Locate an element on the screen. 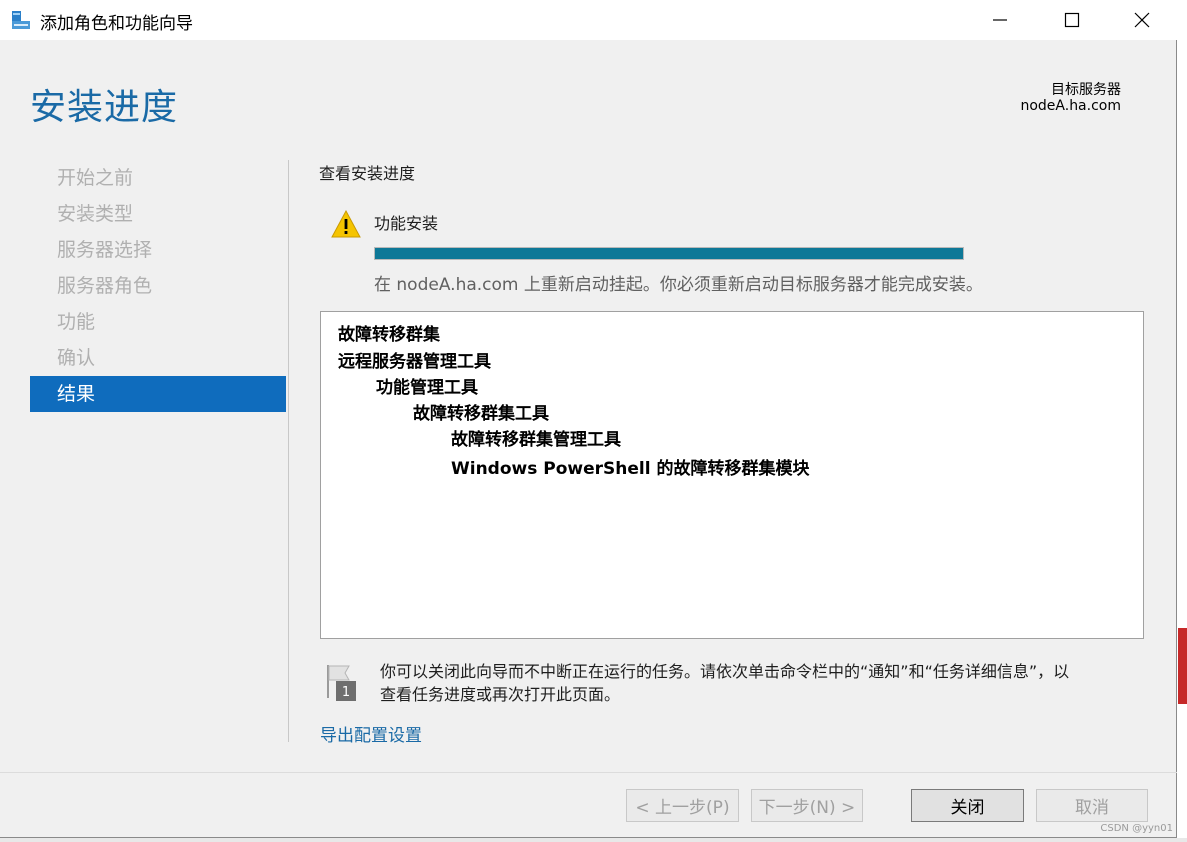 The image size is (1187, 842). background-edge is located at coordinates (593, 840).